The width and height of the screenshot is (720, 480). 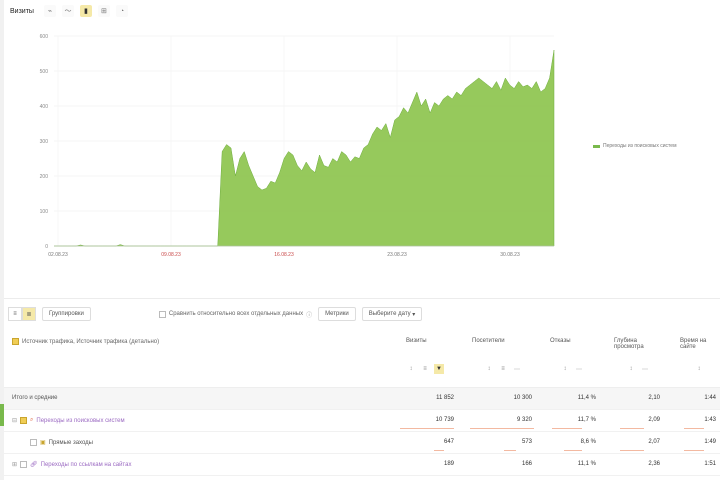 What do you see at coordinates (710, 464) in the screenshot?
I see `row-time: 1:51` at bounding box center [710, 464].